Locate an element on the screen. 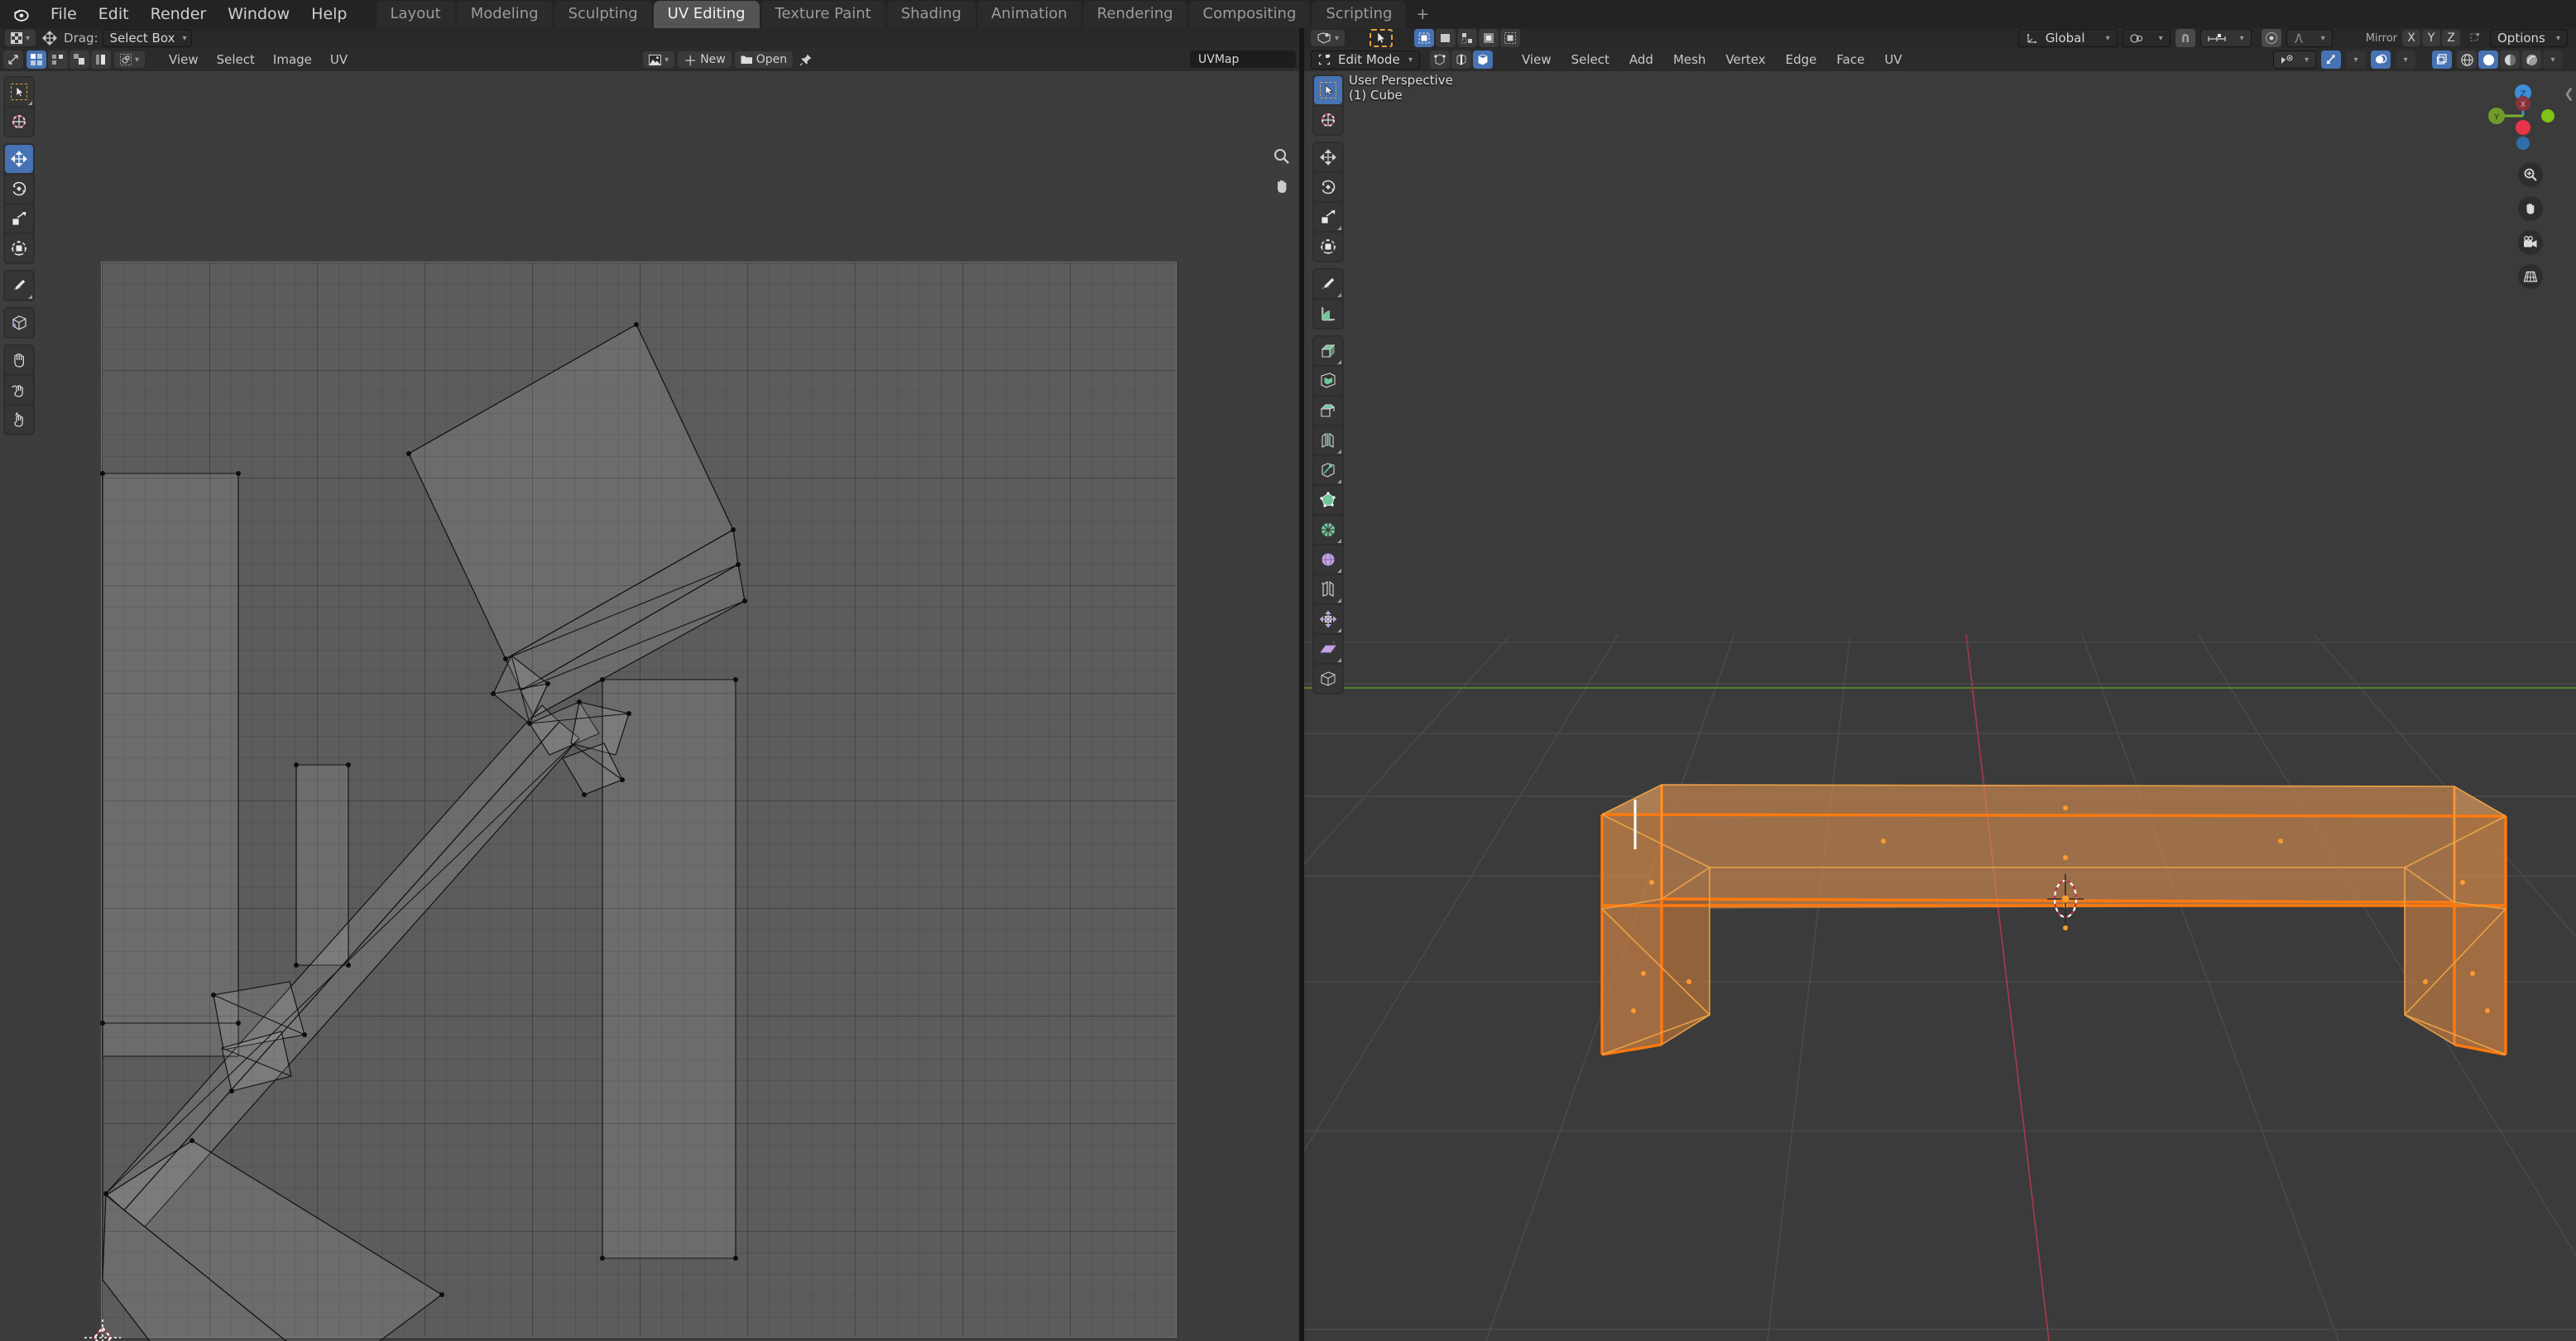 This screenshot has width=2576, height=1341. viewport-menu-edge: Edge is located at coordinates (1802, 59).